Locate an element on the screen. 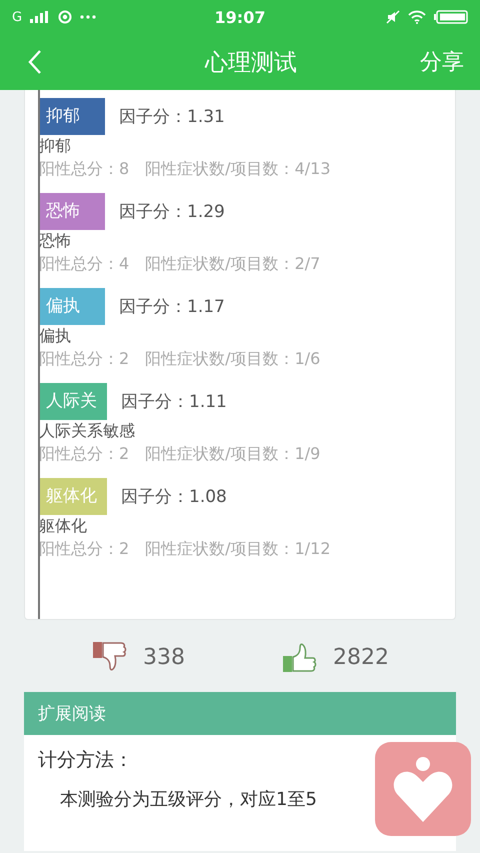 This screenshot has width=480, height=853. paragraph: 本测验分为五级评分，对应1至5 is located at coordinates (188, 799).